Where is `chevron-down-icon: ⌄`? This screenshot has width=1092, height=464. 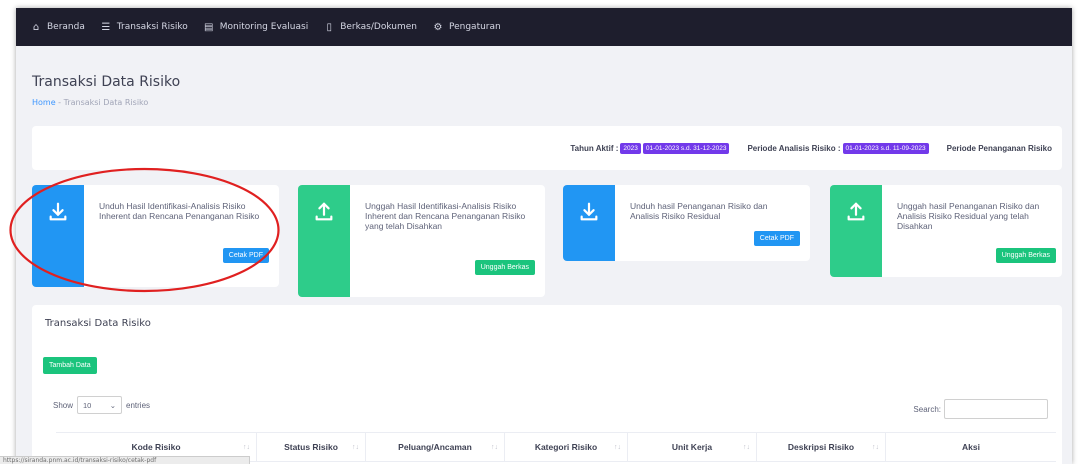 chevron-down-icon: ⌄ is located at coordinates (113, 405).